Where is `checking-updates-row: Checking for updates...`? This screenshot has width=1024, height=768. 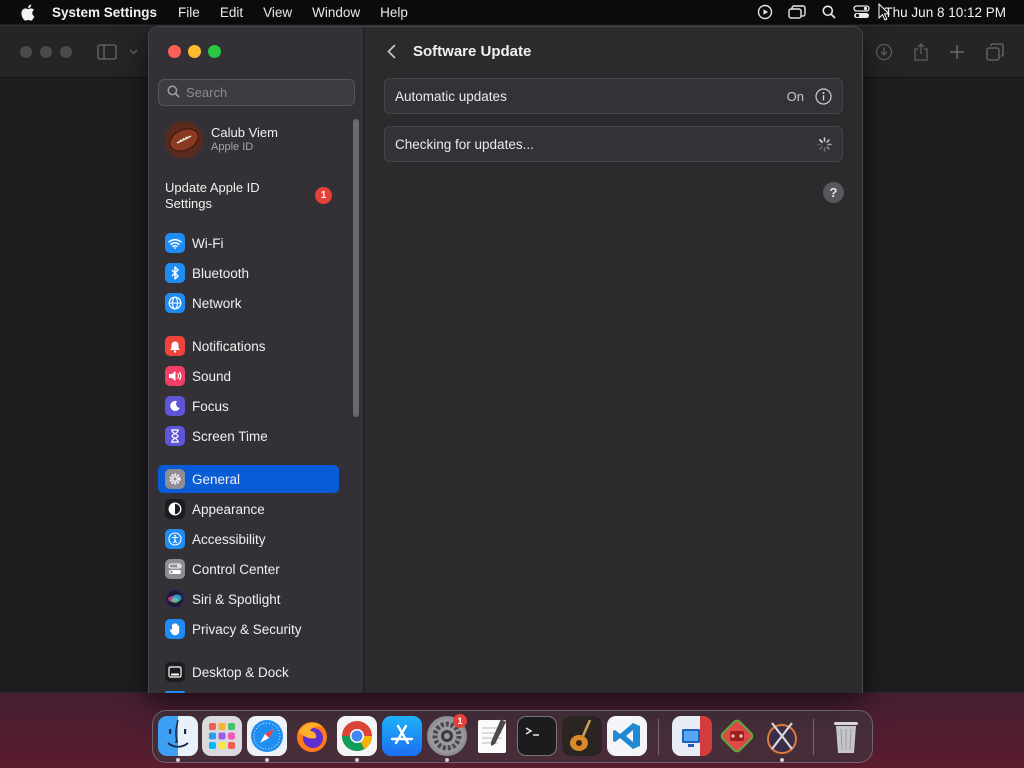 checking-updates-row: Checking for updates... is located at coordinates (613, 144).